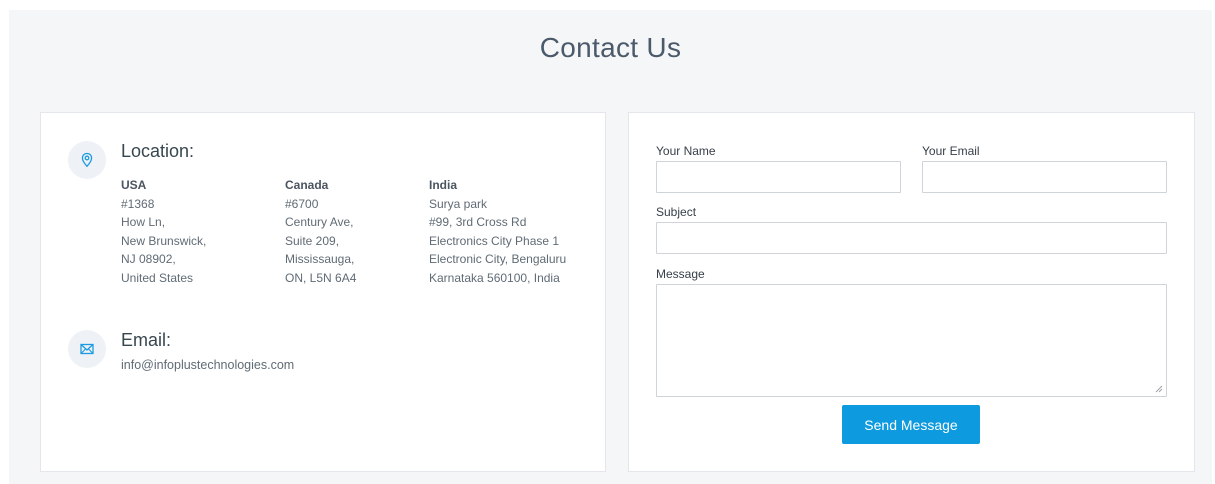 This screenshot has width=1215, height=484. What do you see at coordinates (911, 424) in the screenshot?
I see `send-message-button: Send Message` at bounding box center [911, 424].